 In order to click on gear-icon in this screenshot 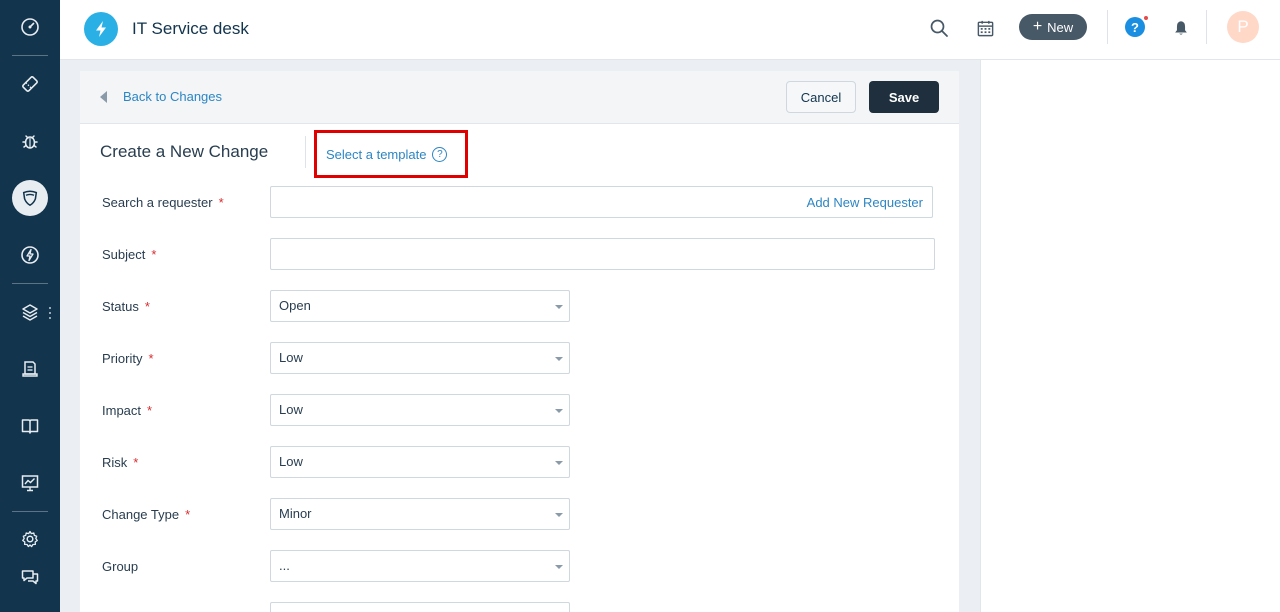, I will do `click(30, 539)`.